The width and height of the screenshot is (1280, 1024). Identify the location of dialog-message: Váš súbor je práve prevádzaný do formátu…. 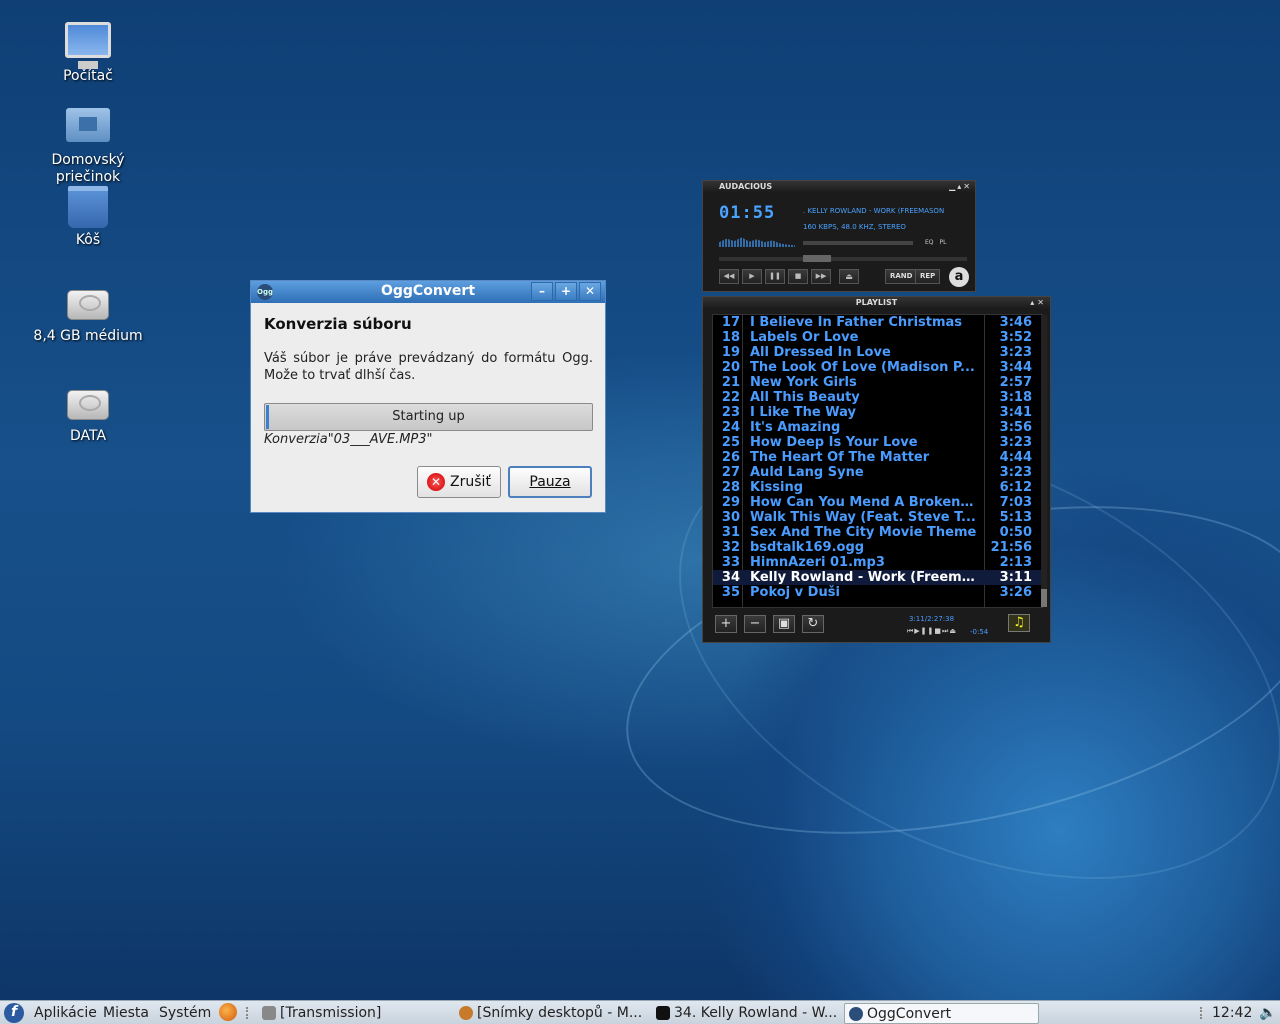
(428, 367).